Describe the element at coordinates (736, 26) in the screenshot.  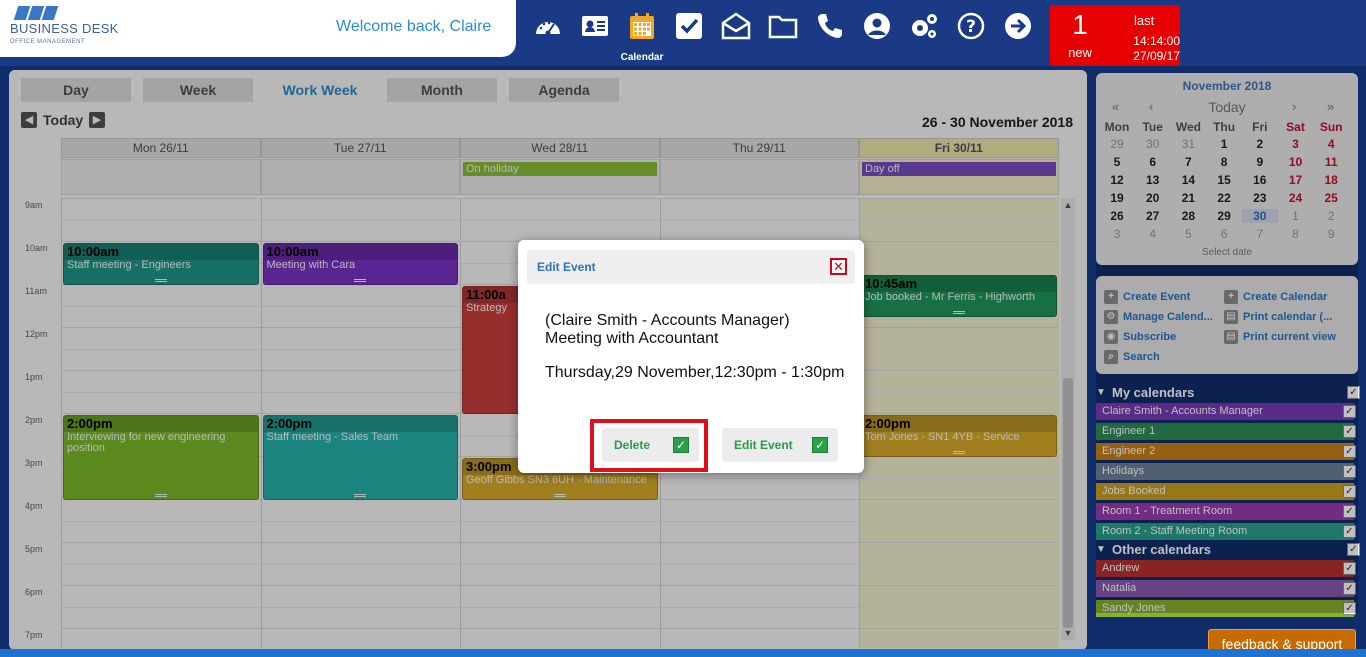
I see `mail-icon` at that location.